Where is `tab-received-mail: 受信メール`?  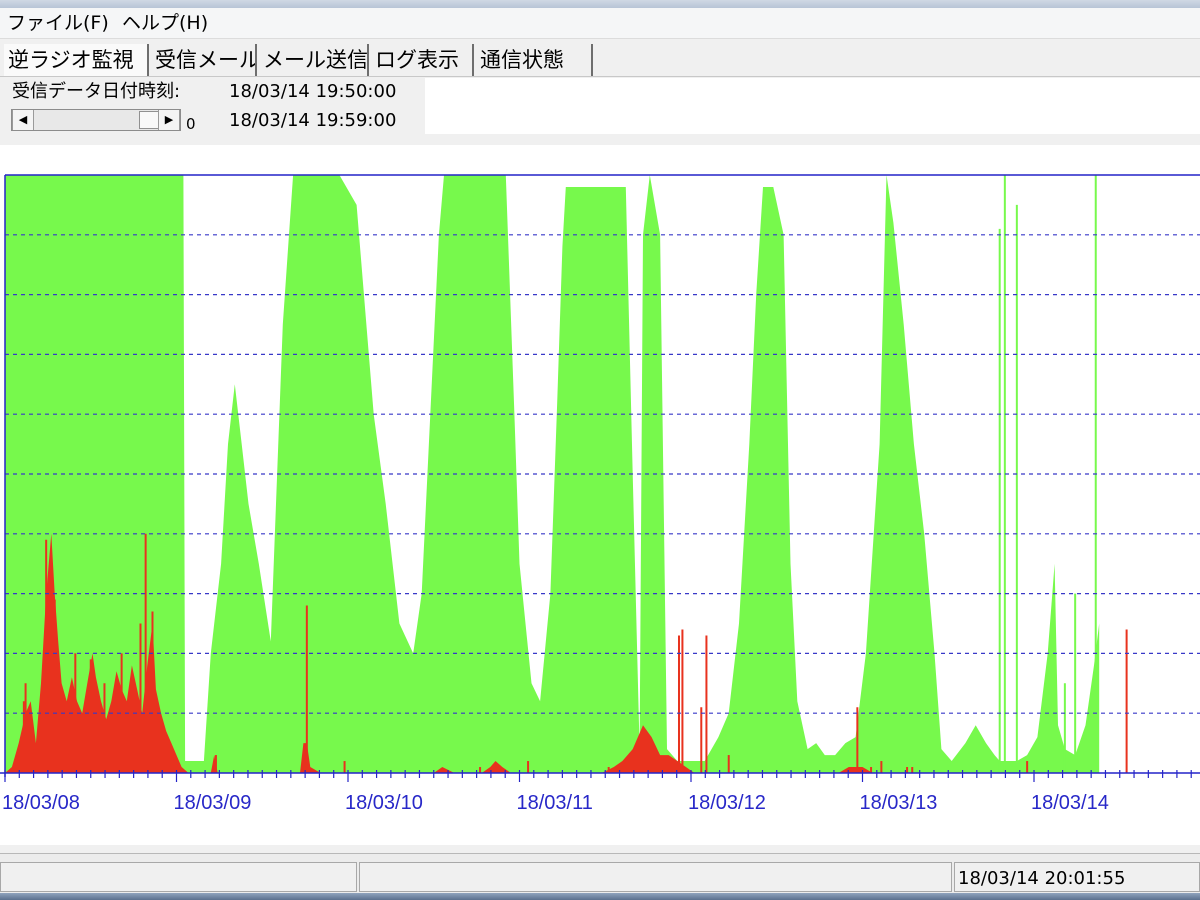 tab-received-mail: 受信メール is located at coordinates (204, 60).